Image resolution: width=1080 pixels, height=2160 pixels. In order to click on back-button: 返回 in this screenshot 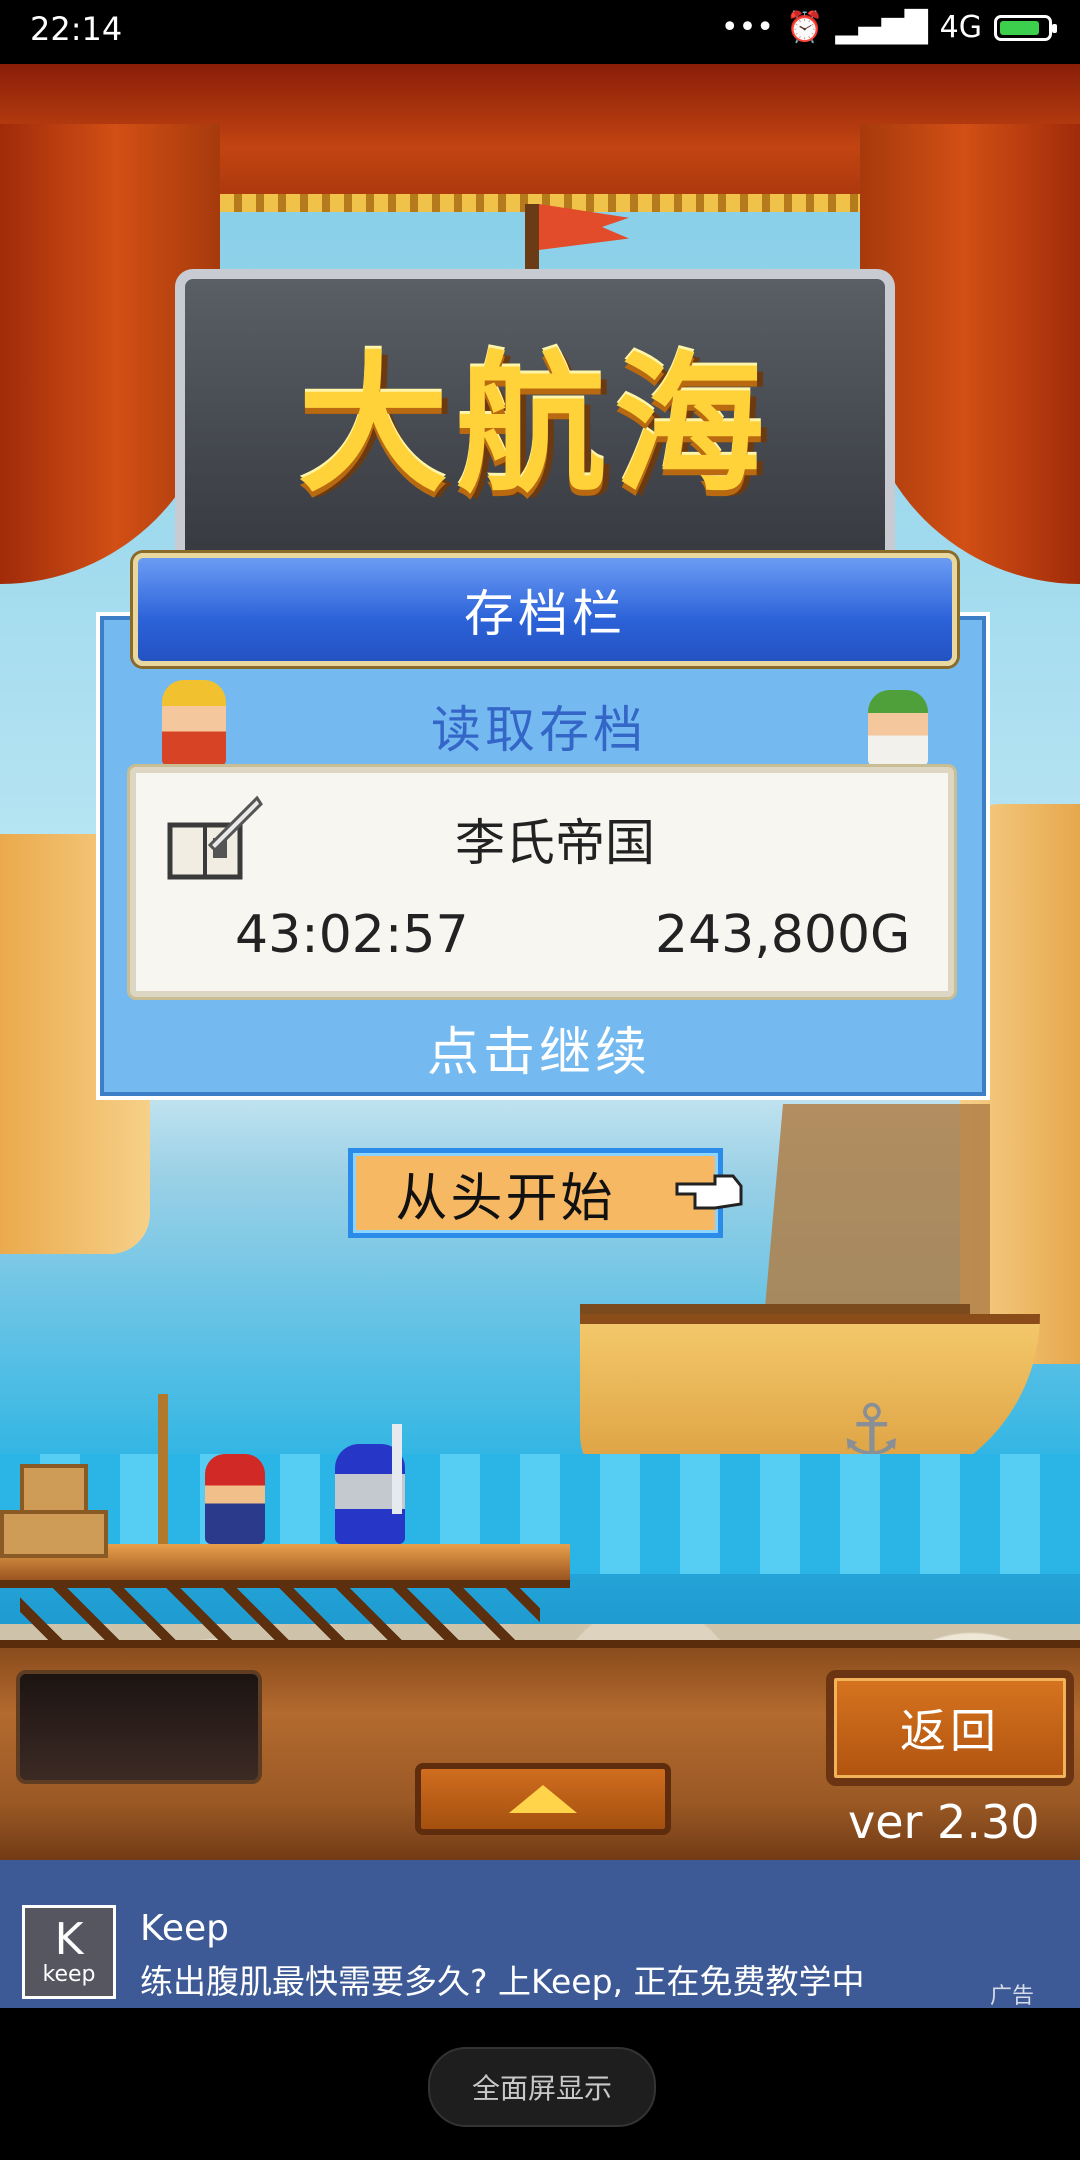, I will do `click(950, 1728)`.